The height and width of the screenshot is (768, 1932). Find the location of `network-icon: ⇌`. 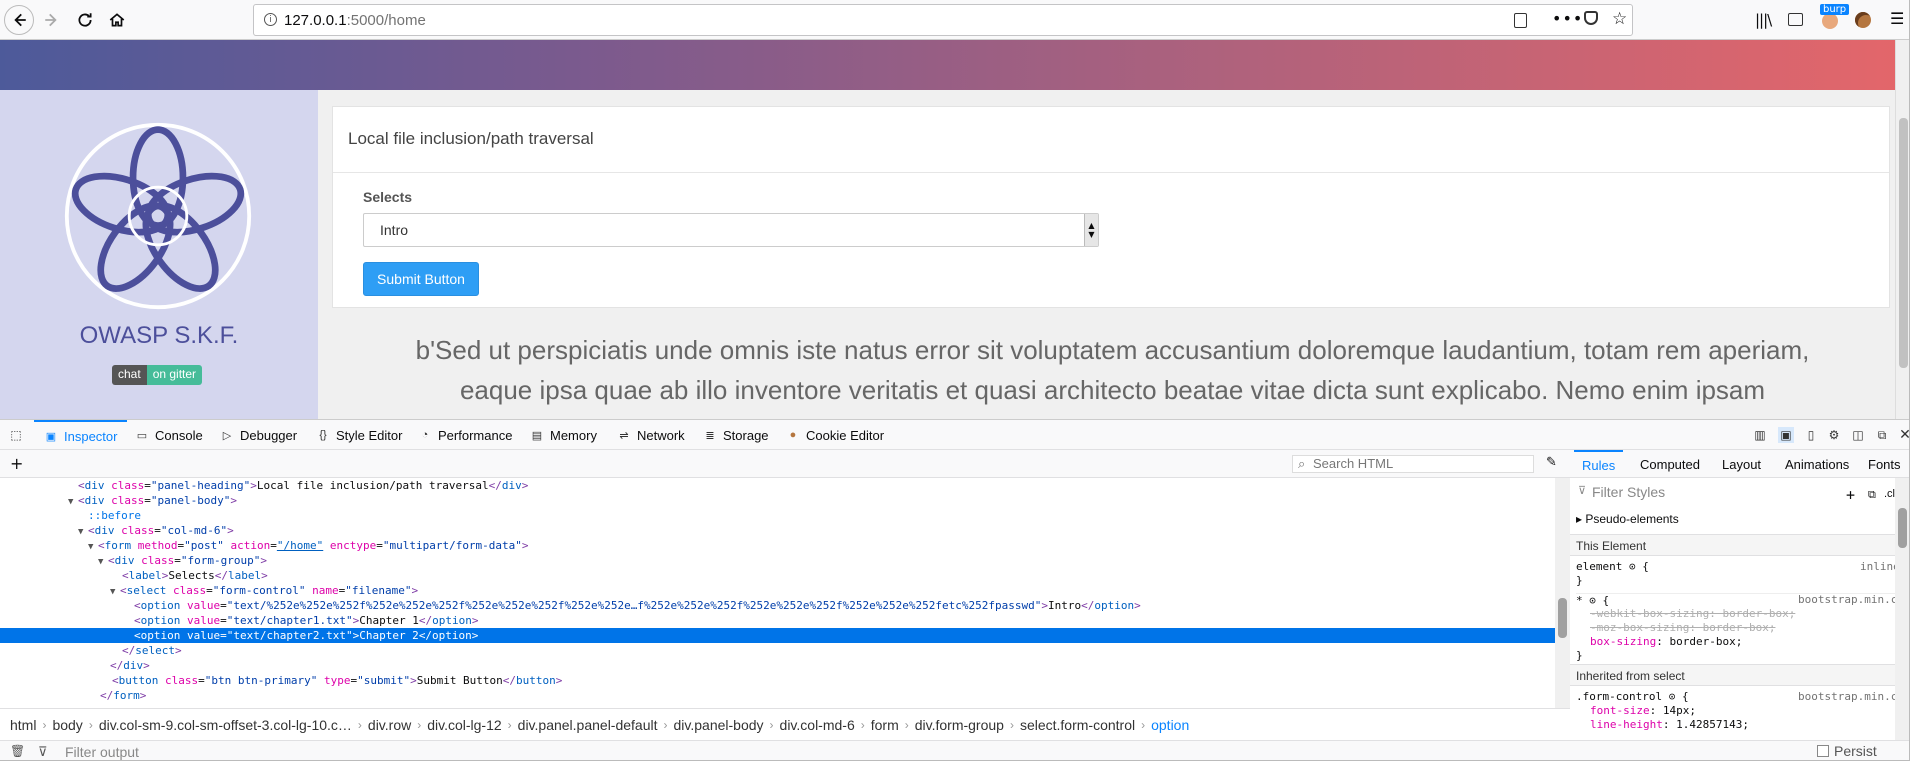

network-icon: ⇌ is located at coordinates (624, 435).